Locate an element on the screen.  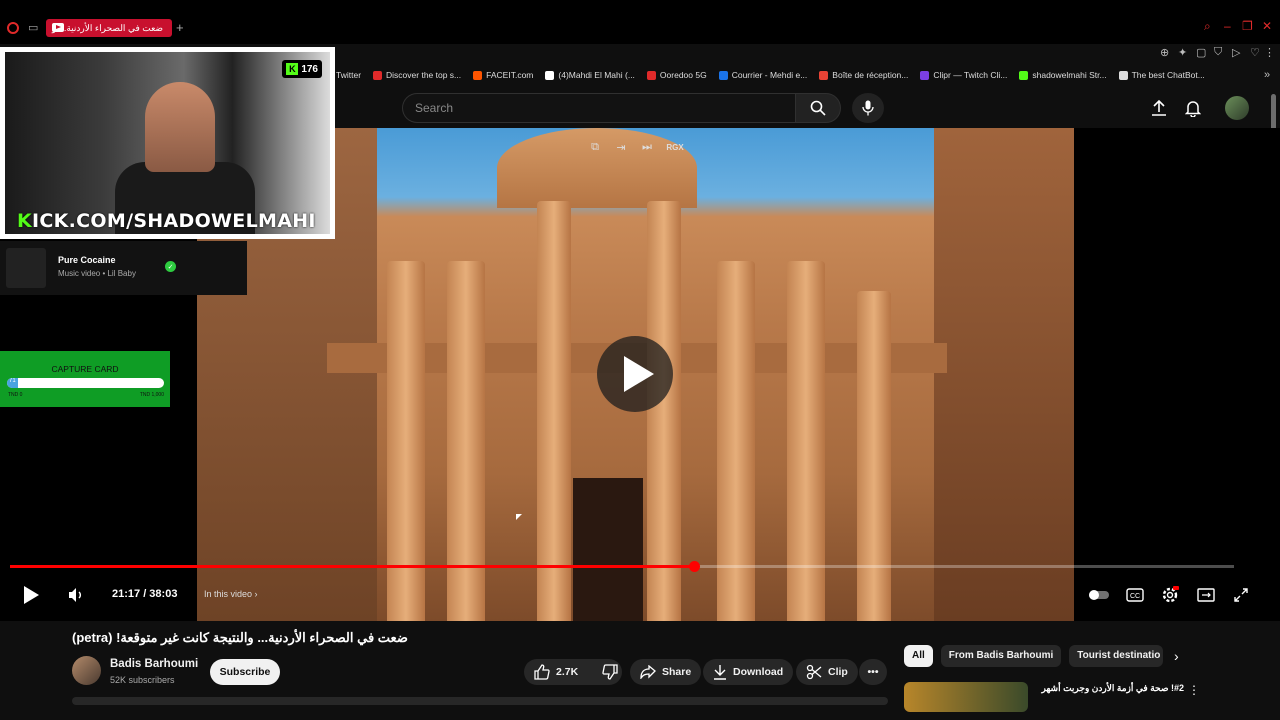
outlook-icon is located at coordinates (723, 75).